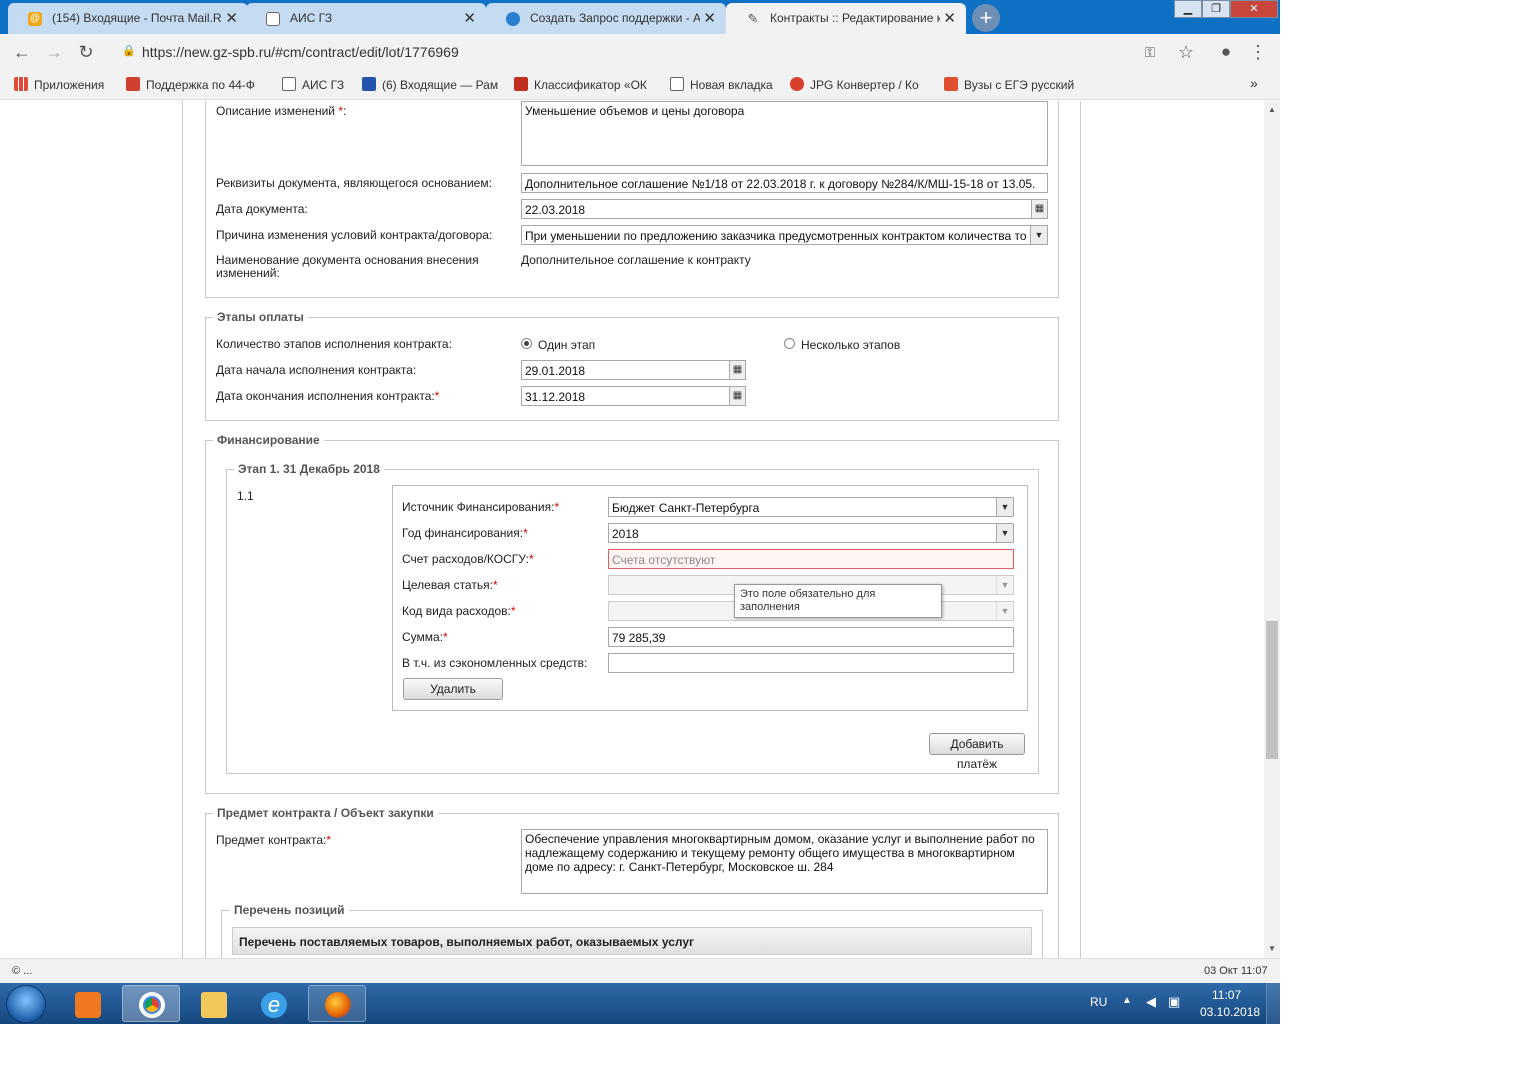  Describe the element at coordinates (86, 52) in the screenshot. I see `reload-icon: ↻` at that location.